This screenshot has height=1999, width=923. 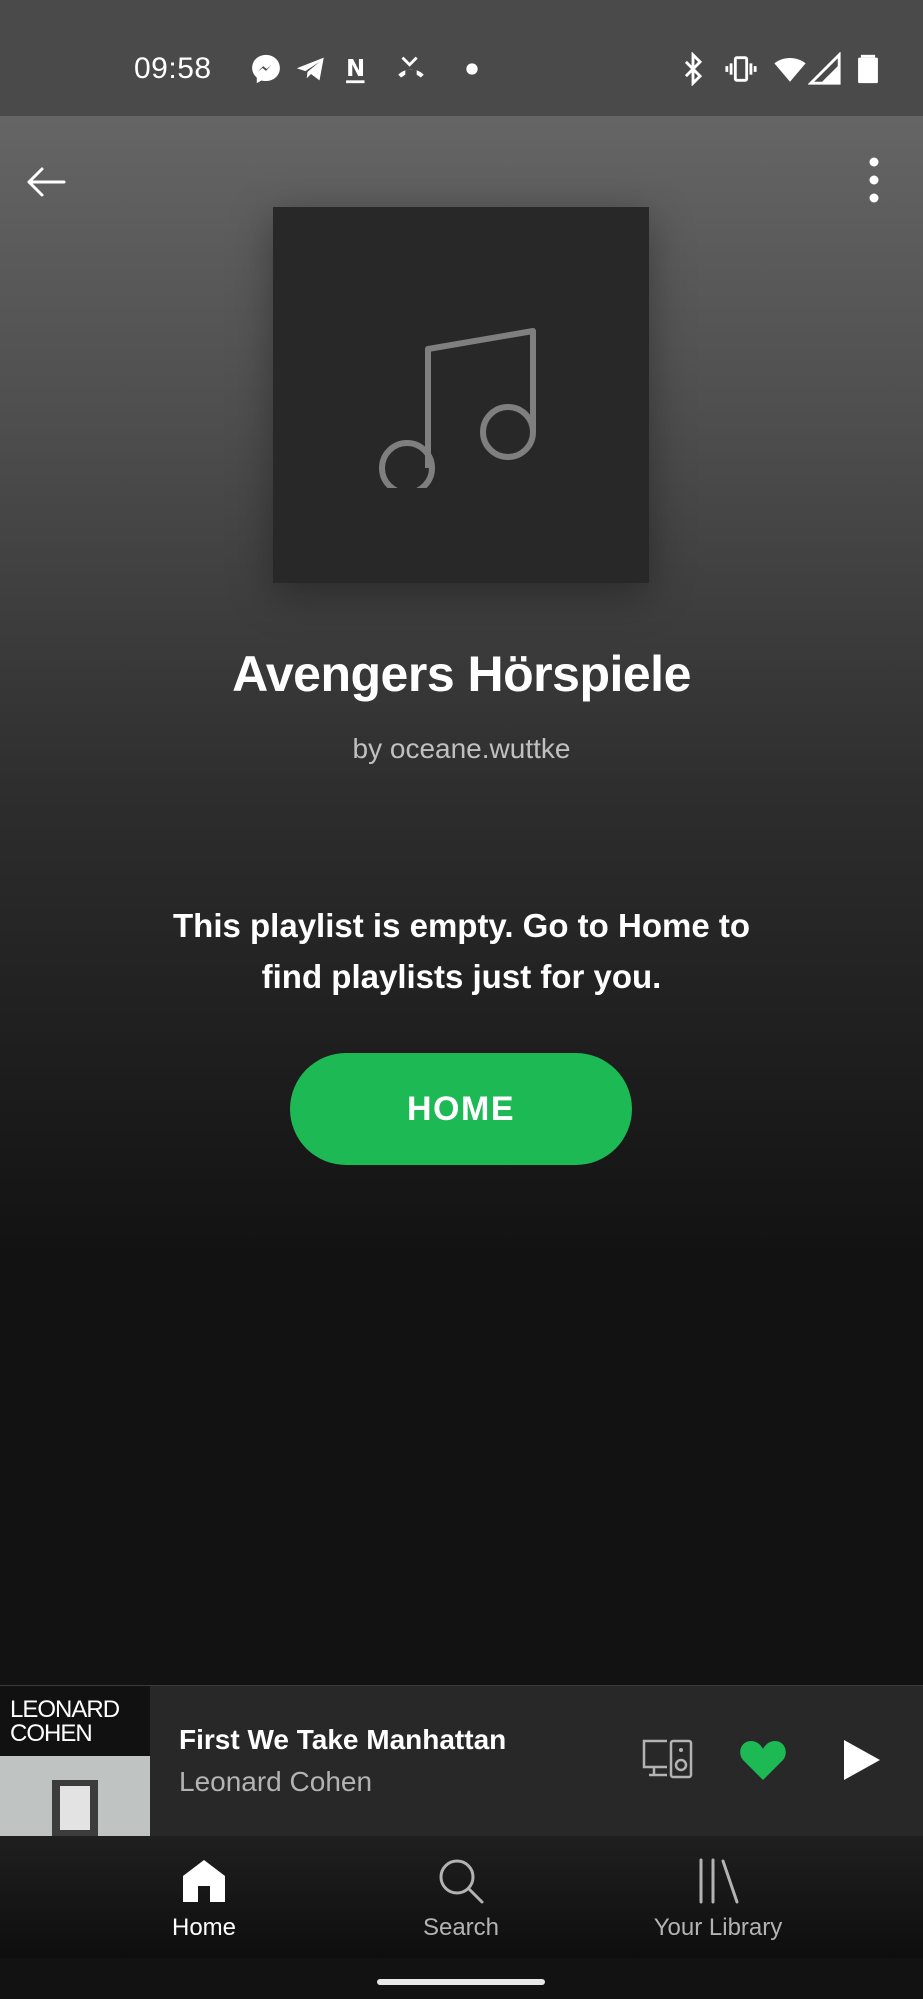 What do you see at coordinates (311, 69) in the screenshot?
I see `telegram-icon` at bounding box center [311, 69].